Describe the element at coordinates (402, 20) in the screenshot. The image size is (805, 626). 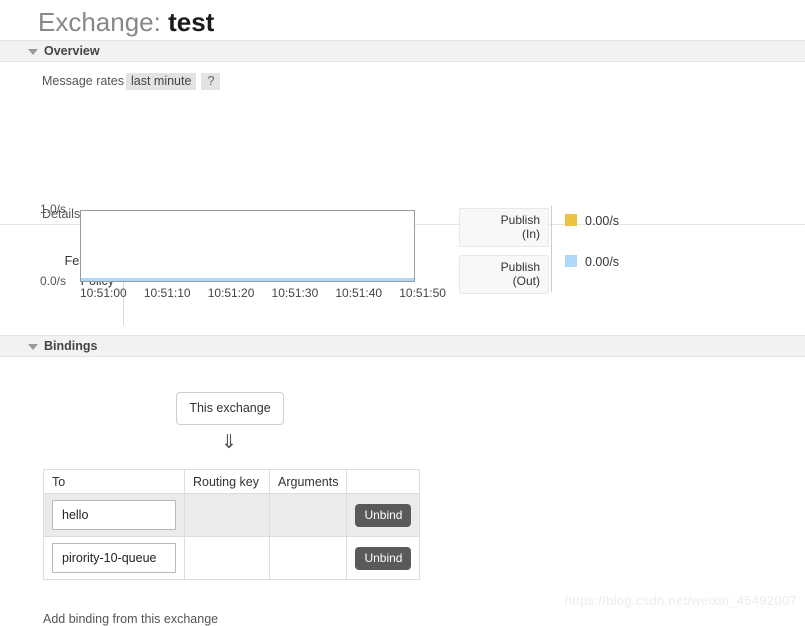
I see `page-title: Exchange: test` at that location.